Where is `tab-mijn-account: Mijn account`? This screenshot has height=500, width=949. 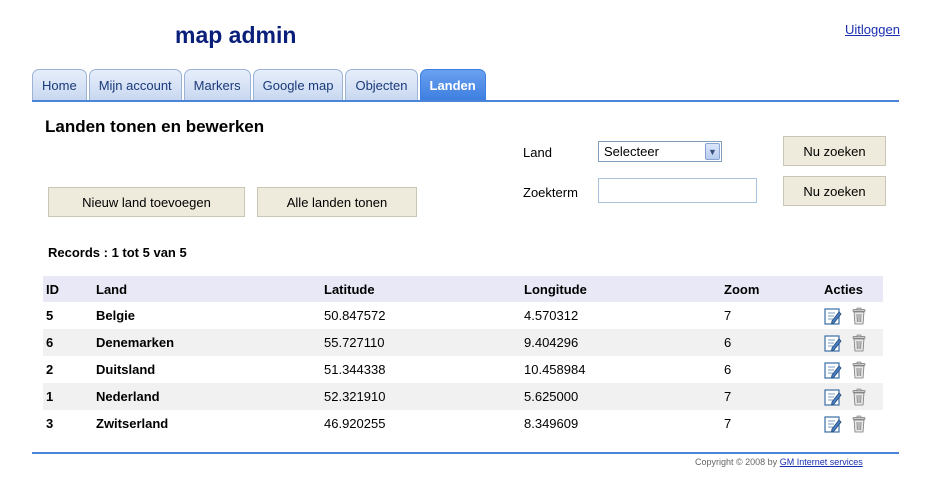
tab-mijn-account: Mijn account is located at coordinates (135, 84).